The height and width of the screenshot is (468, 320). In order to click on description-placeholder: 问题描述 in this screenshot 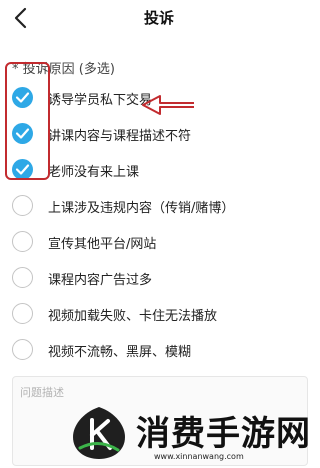, I will do `click(42, 392)`.